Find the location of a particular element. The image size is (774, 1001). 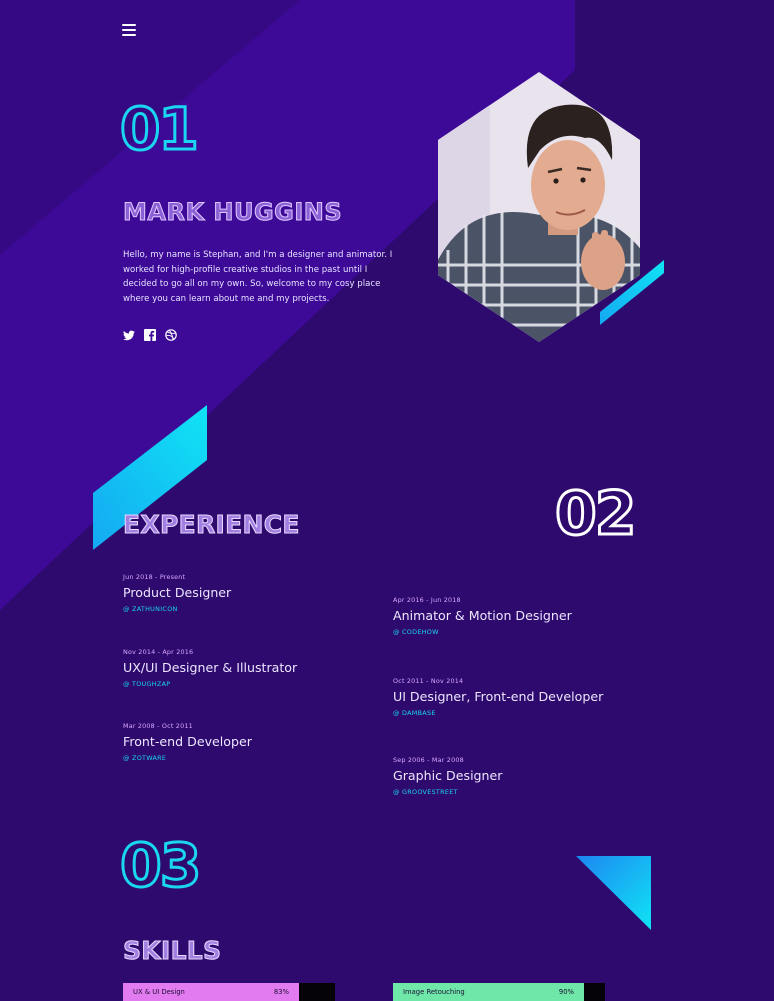

job-role: UX/UI Designer & Illustrator is located at coordinates (210, 667).